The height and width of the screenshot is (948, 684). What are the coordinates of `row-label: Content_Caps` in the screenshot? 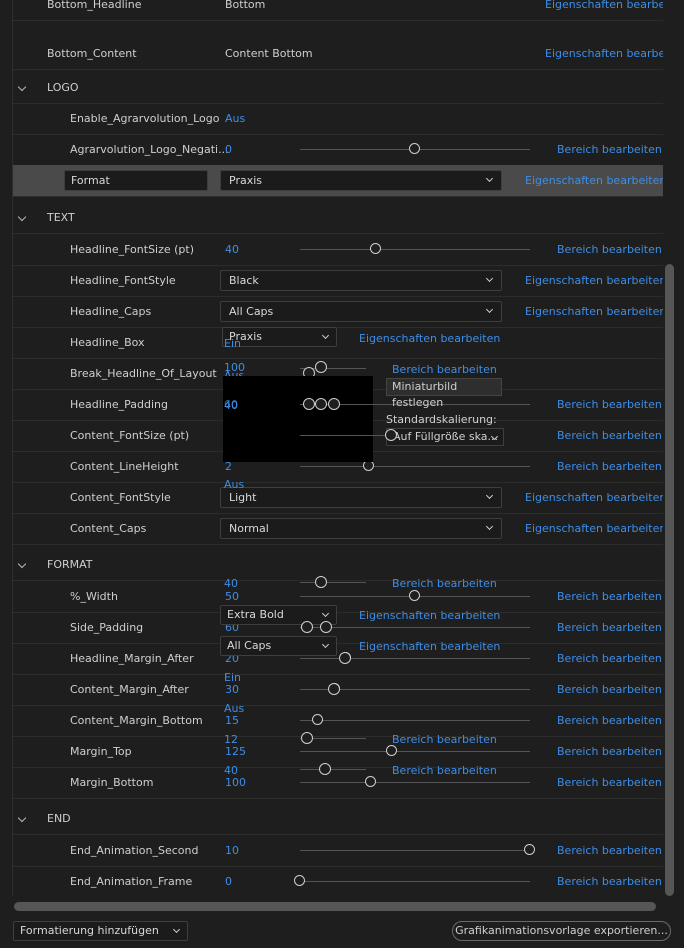 It's located at (108, 528).